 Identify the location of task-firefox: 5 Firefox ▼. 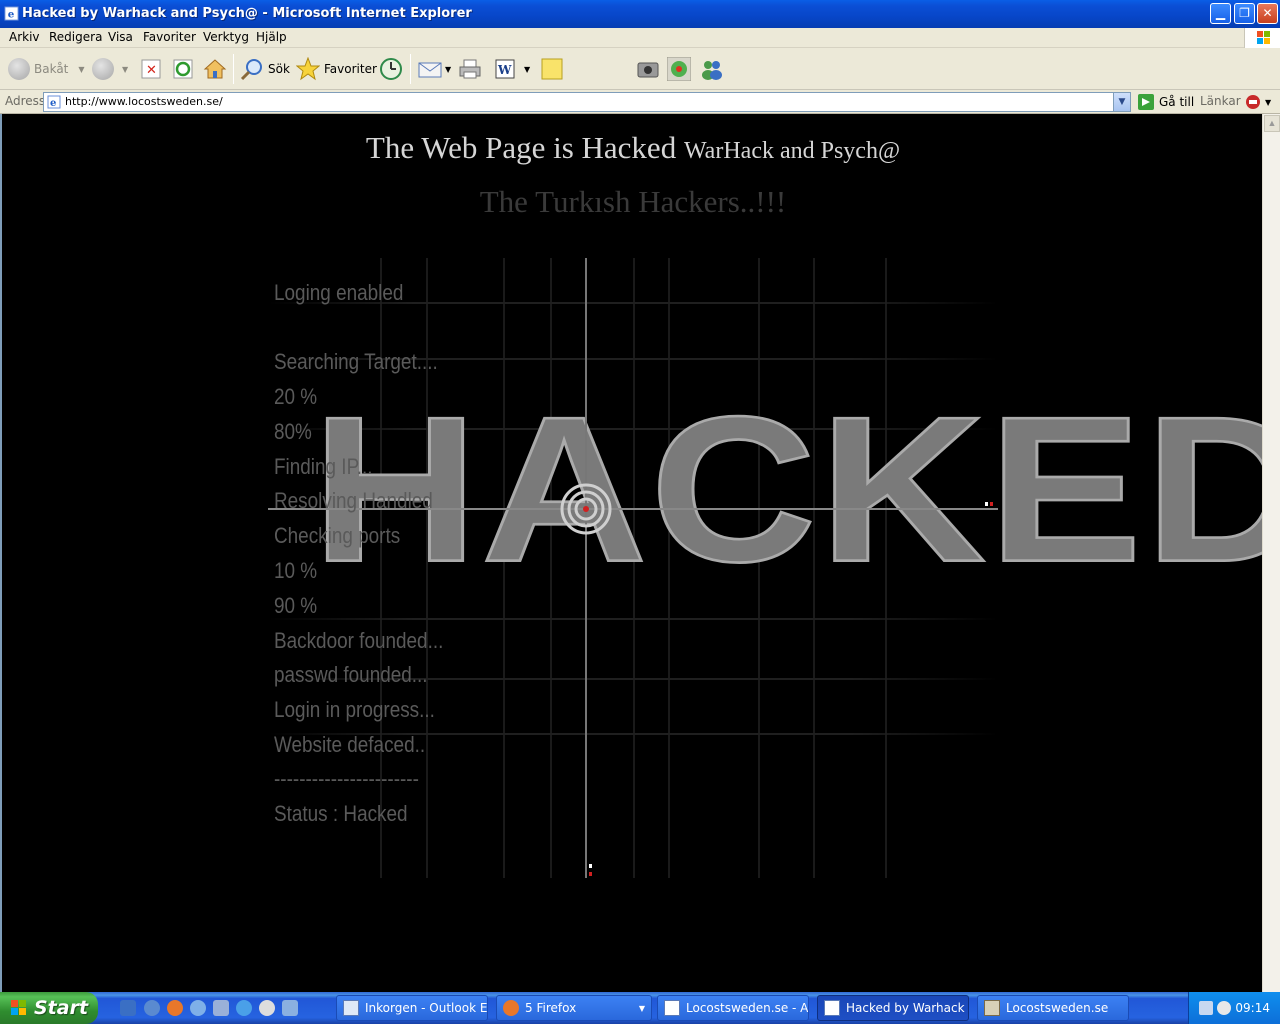
(574, 1008).